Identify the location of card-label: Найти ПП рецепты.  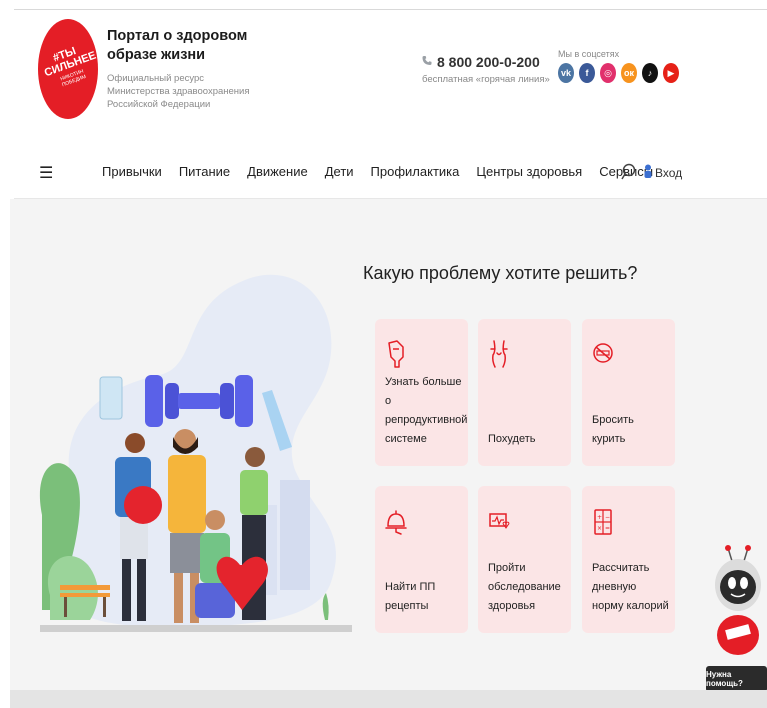
(410, 596).